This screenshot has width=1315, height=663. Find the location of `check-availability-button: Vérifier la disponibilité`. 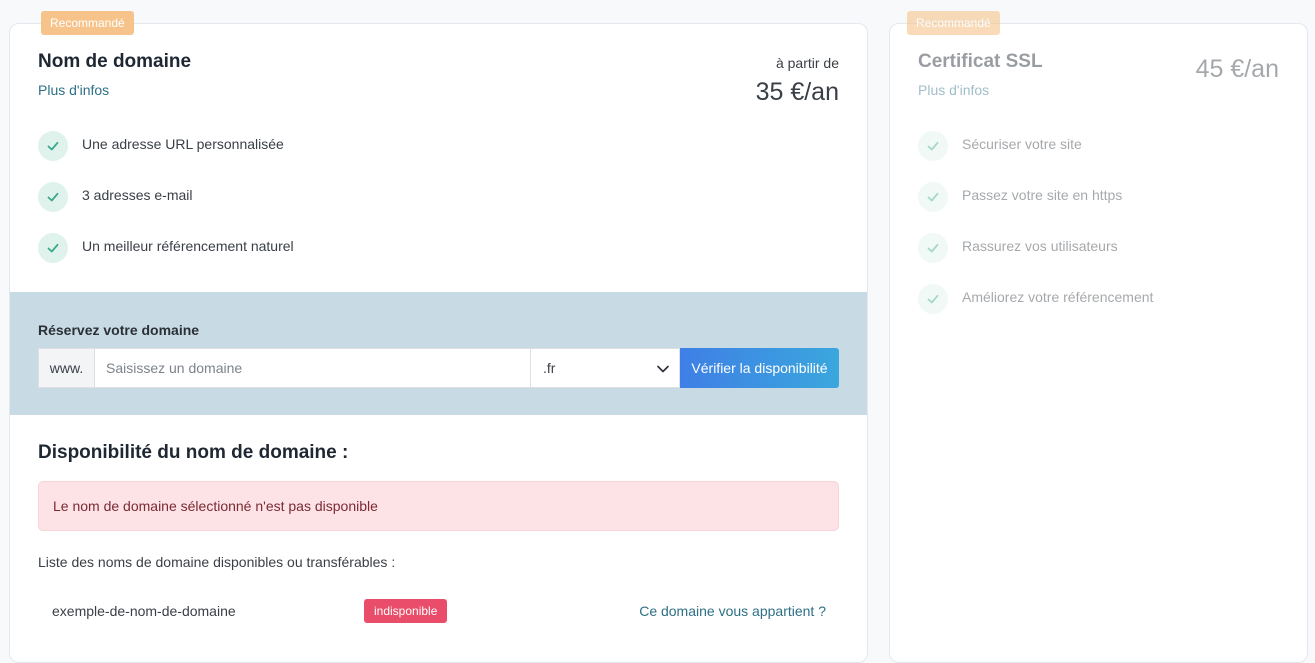

check-availability-button: Vérifier la disponibilité is located at coordinates (759, 368).